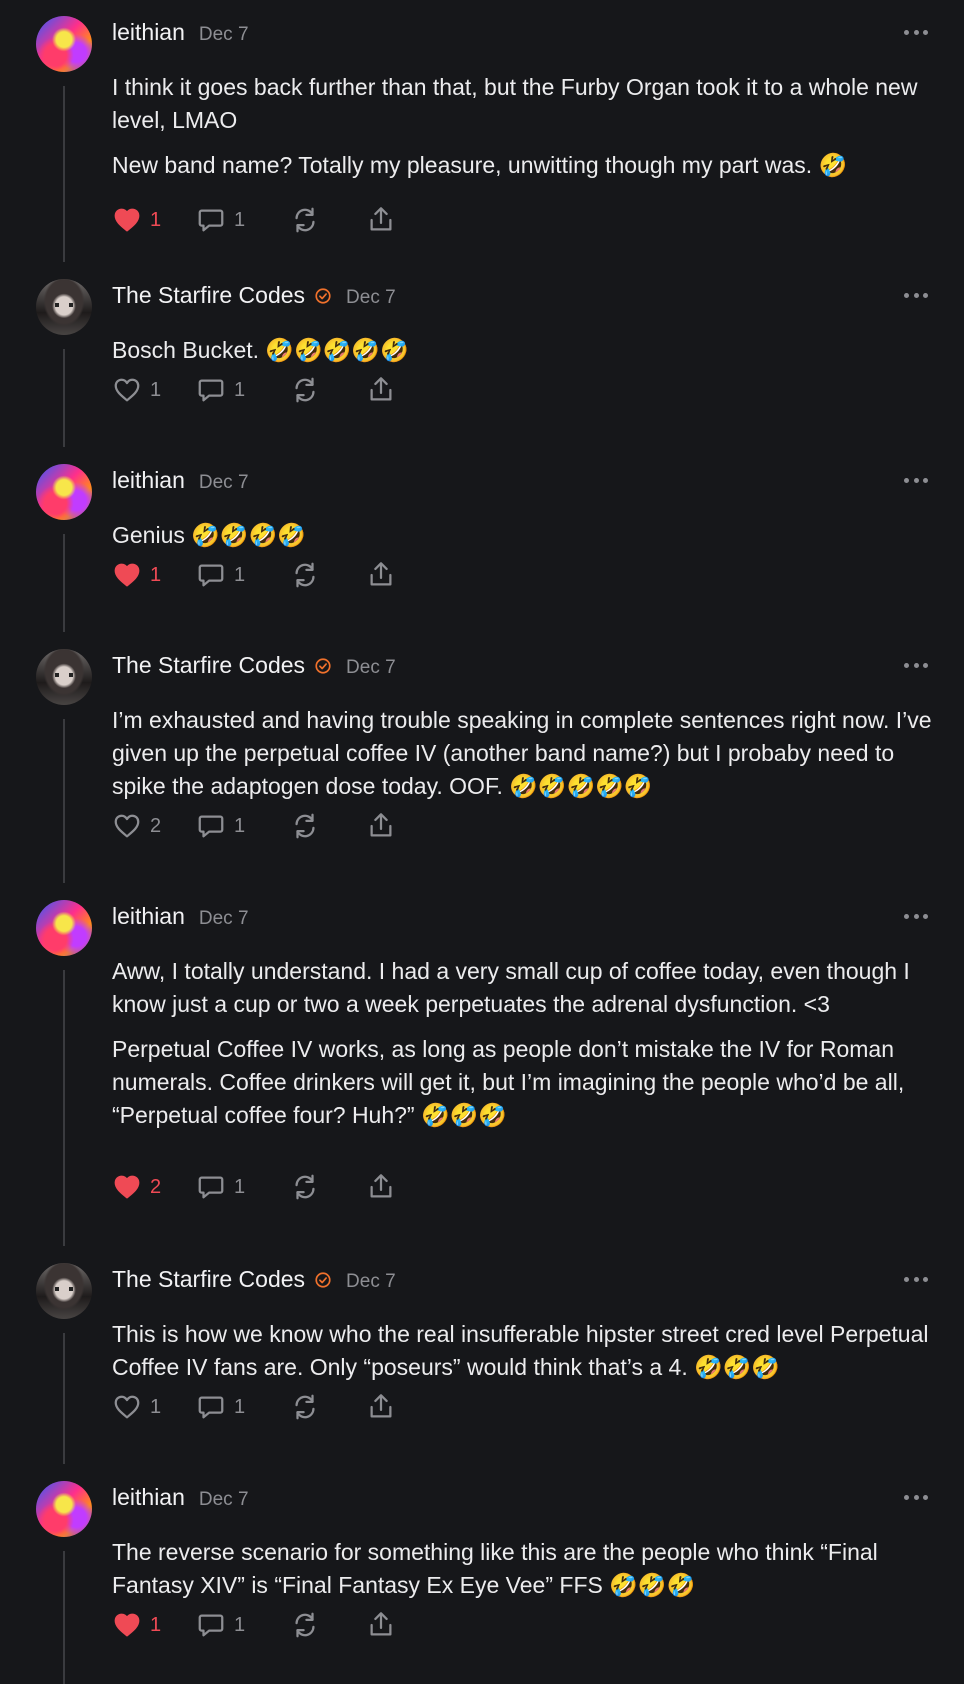  Describe the element at coordinates (305, 390) in the screenshot. I see `restack-icon` at that location.